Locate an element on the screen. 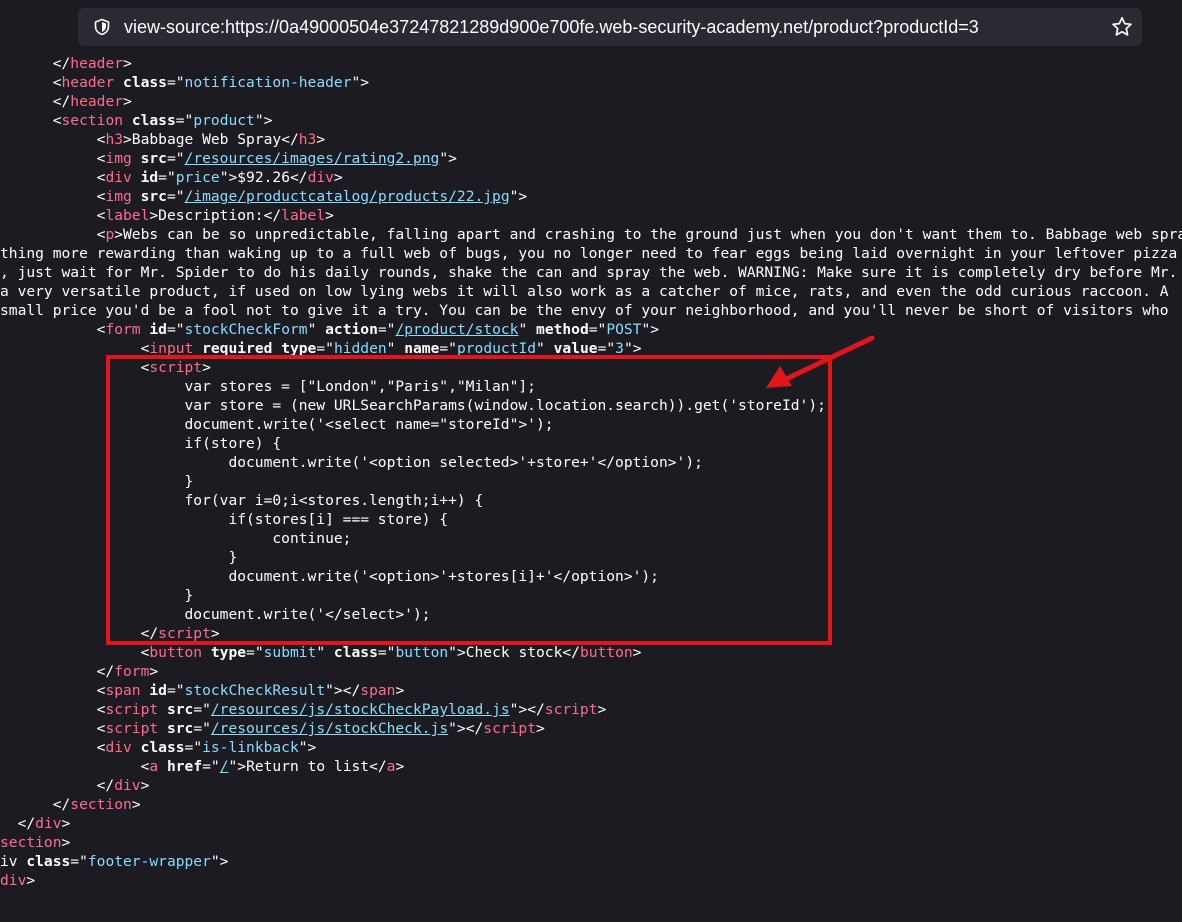  source-token: " is located at coordinates (316, 329).